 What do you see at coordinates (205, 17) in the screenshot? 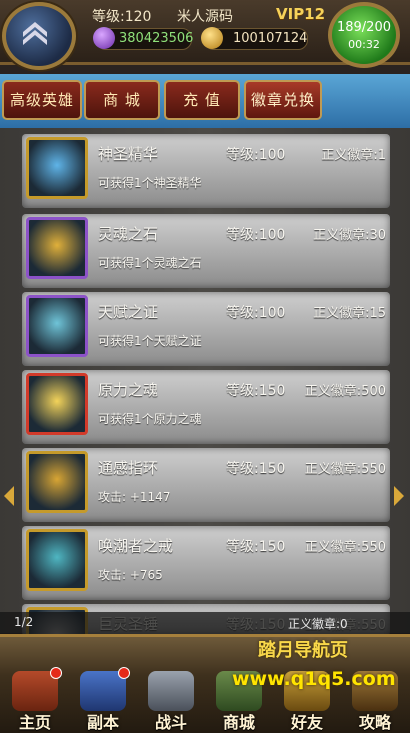
I see `player-name: 米人源码` at bounding box center [205, 17].